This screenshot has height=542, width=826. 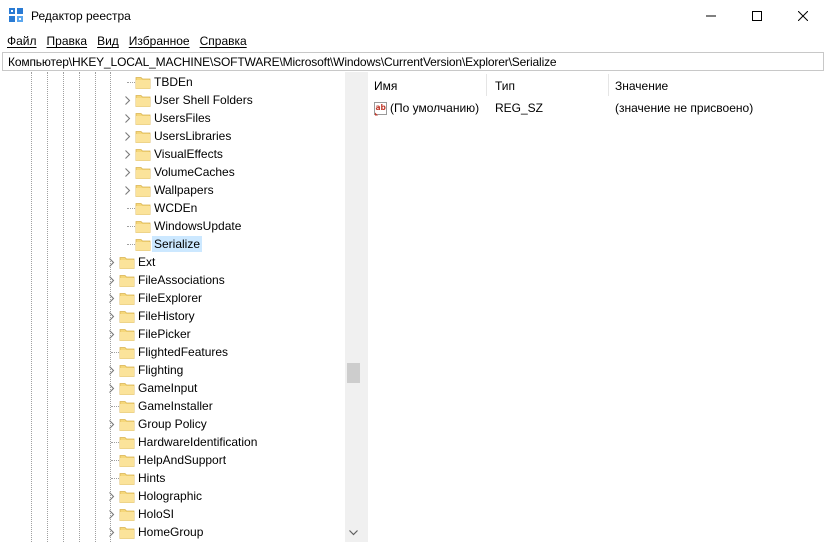 I want to click on tree-item: VolumeCaches, so click(x=172, y=172).